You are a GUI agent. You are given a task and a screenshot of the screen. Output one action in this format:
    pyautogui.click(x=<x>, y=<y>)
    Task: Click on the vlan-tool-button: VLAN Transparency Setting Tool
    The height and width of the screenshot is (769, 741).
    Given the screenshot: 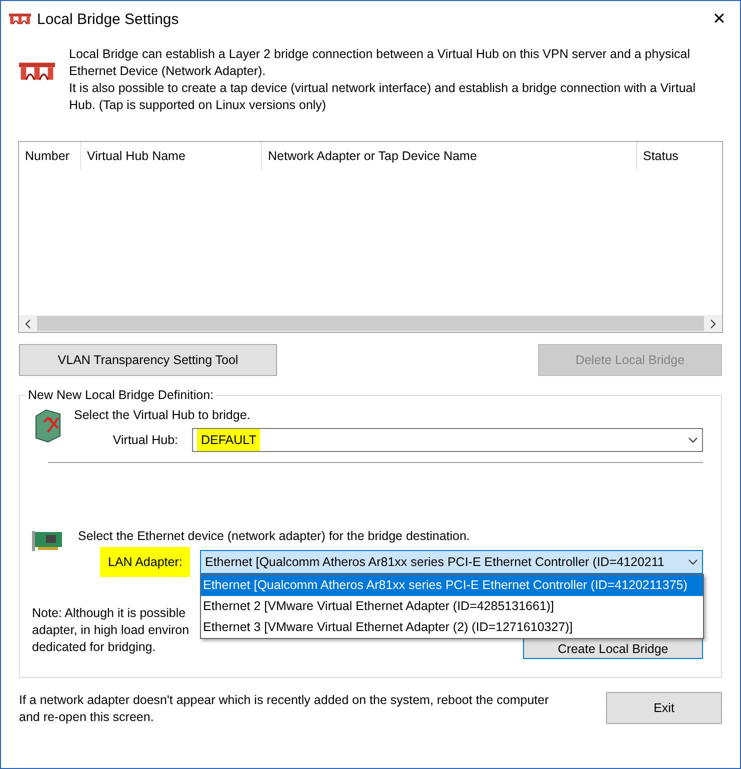 What is the action you would take?
    pyautogui.click(x=148, y=360)
    